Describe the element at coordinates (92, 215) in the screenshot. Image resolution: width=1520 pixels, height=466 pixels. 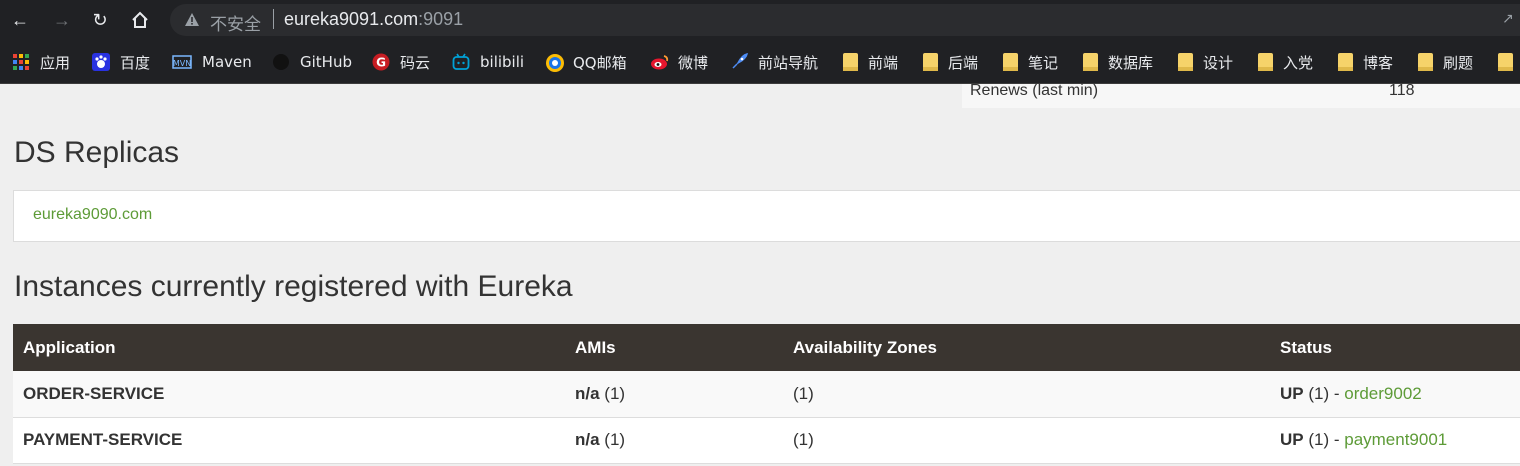
I see `replica-link: eureka9090.com` at that location.